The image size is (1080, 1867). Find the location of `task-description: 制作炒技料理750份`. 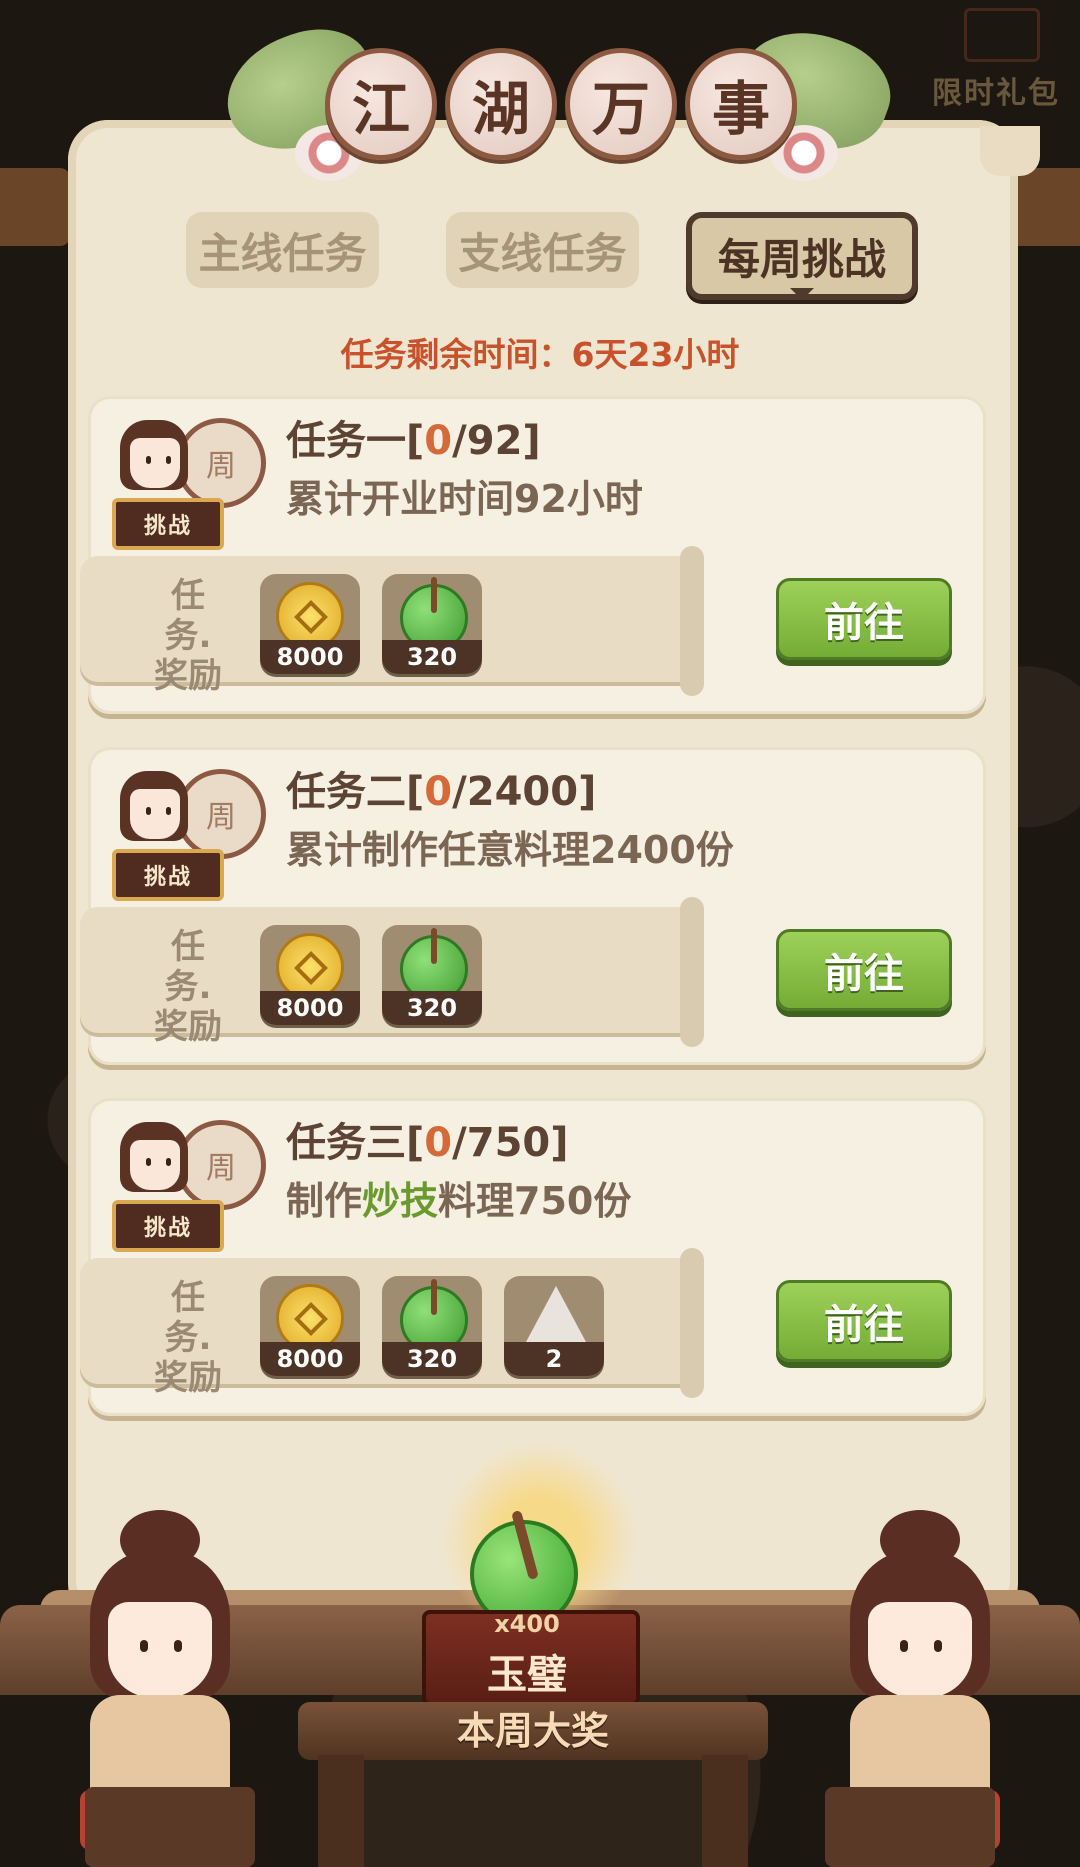

task-description: 制作炒技料理750份 is located at coordinates (458, 1197).